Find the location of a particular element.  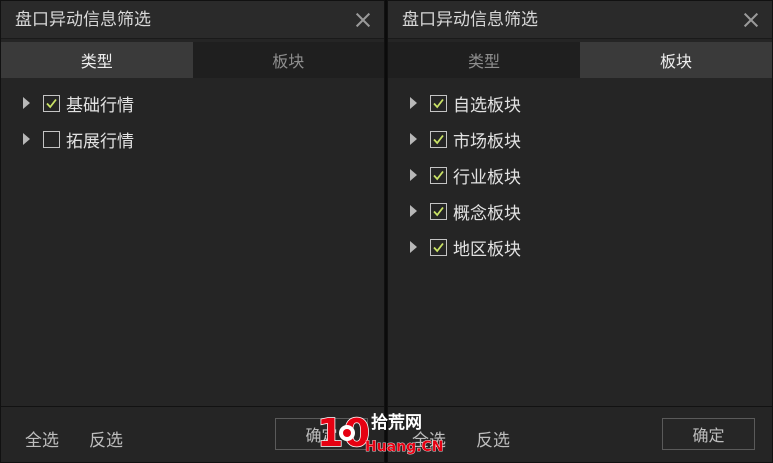

tree-item-concept-sector: 概念板块 is located at coordinates (580, 211).